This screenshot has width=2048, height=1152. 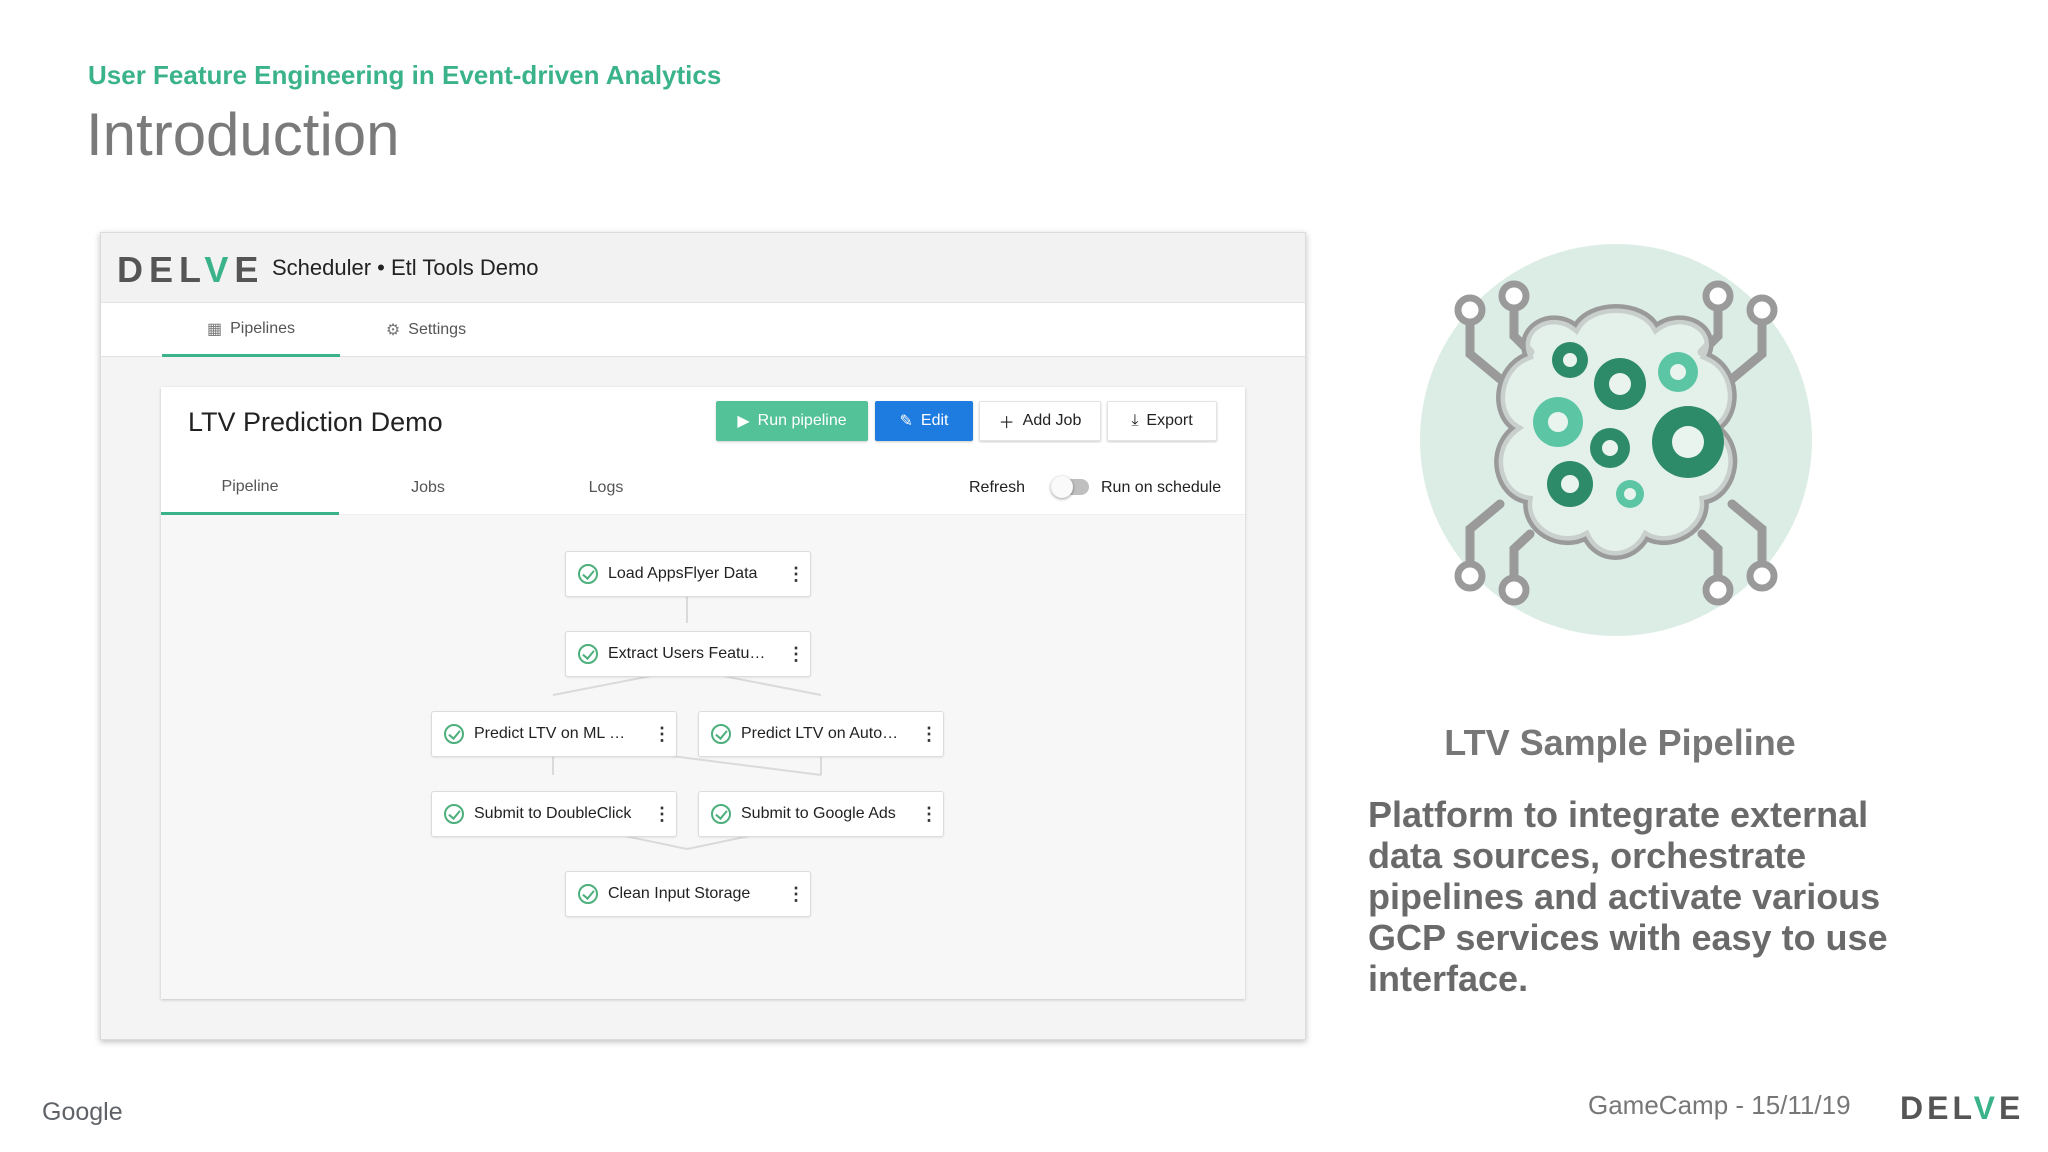 I want to click on node-label: Clean Input Storage, so click(x=679, y=893).